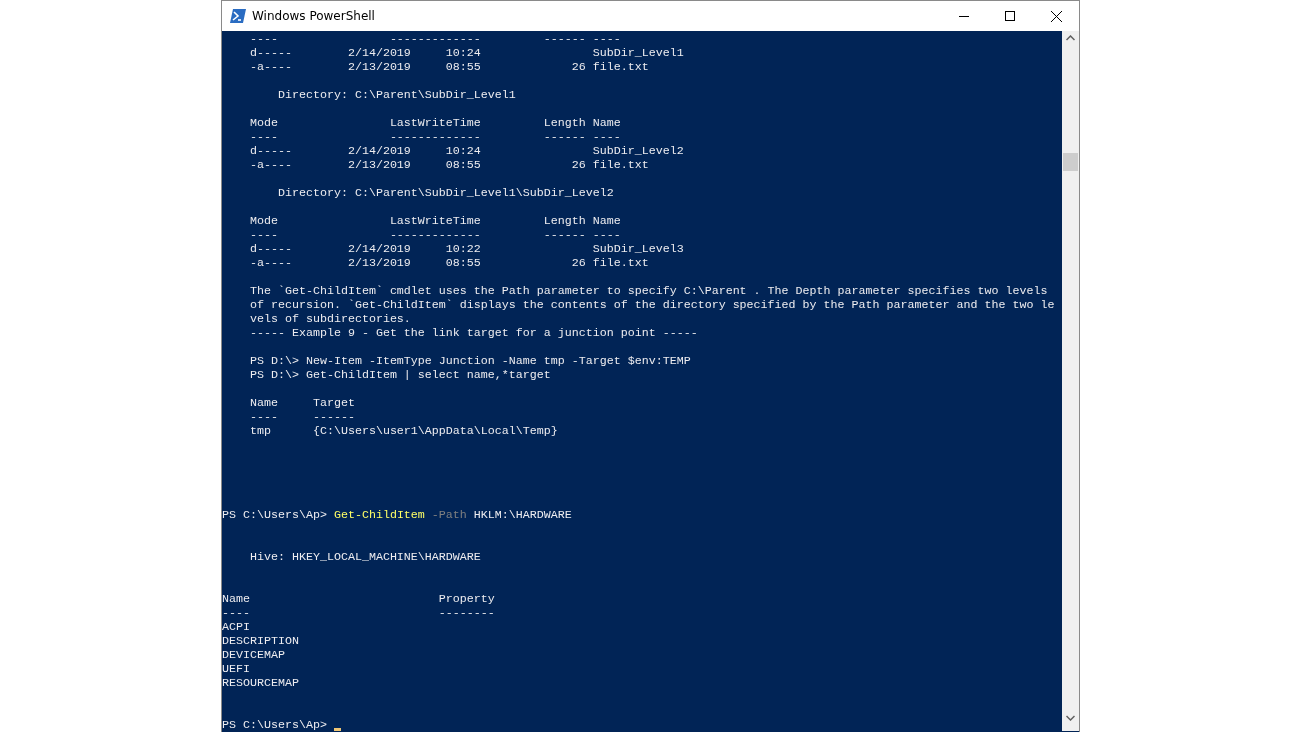  What do you see at coordinates (313, 16) in the screenshot?
I see `window-title: Windows PowerShell` at bounding box center [313, 16].